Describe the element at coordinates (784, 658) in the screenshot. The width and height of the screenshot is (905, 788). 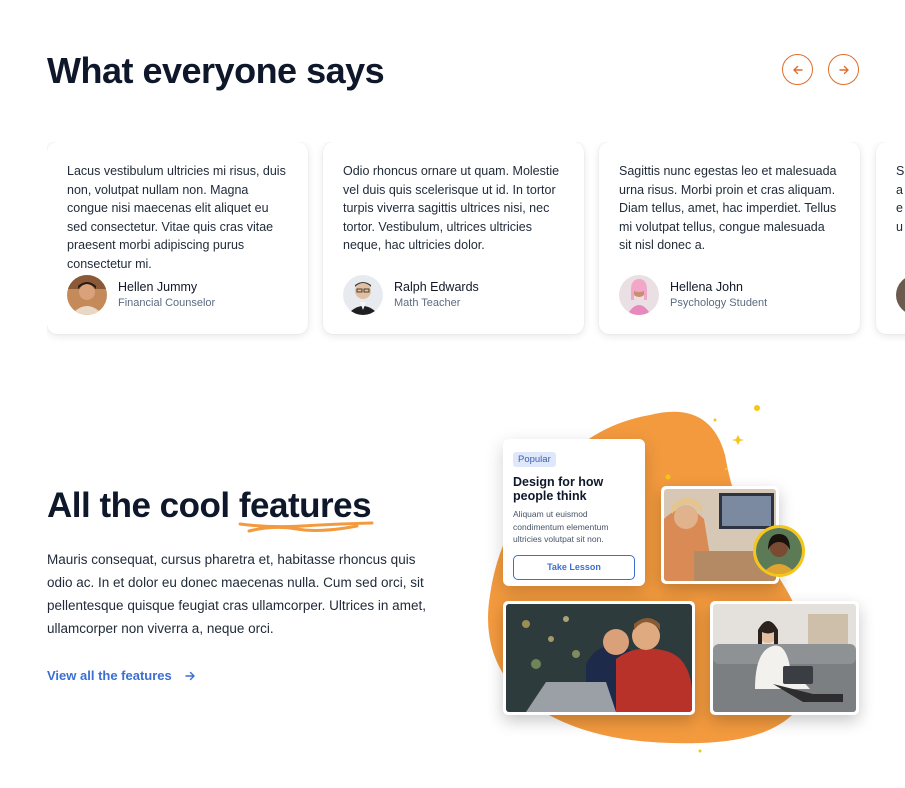
I see `photo-woman-couch-laptop` at that location.